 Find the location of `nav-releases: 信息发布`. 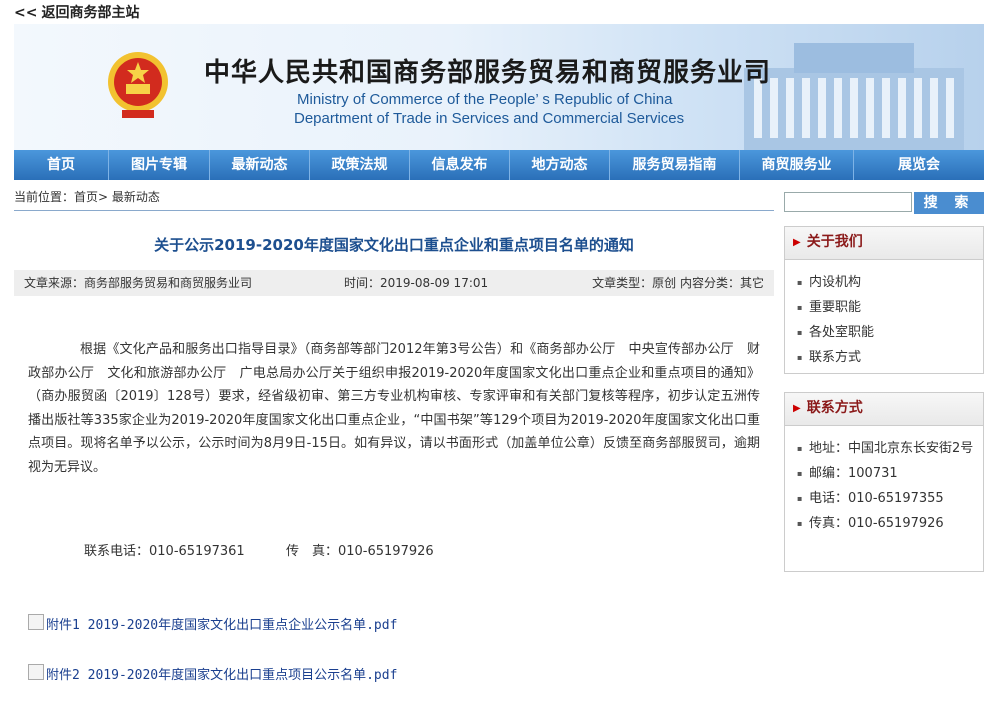

nav-releases: 信息发布 is located at coordinates (460, 165).